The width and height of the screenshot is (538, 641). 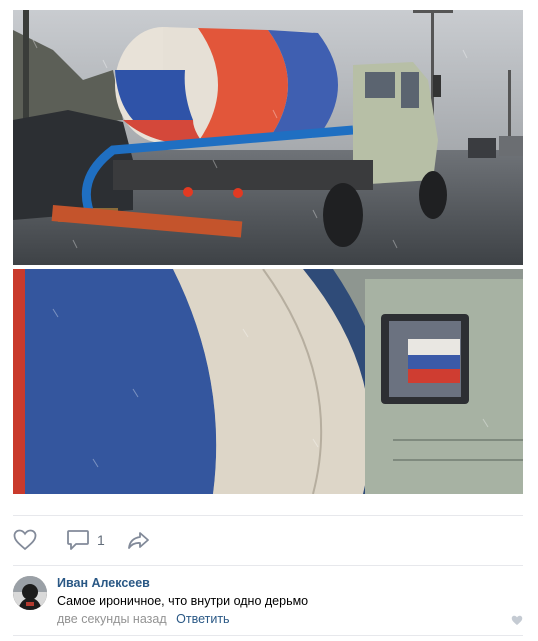 I want to click on comment-author: Иван Алексеев, so click(x=103, y=583).